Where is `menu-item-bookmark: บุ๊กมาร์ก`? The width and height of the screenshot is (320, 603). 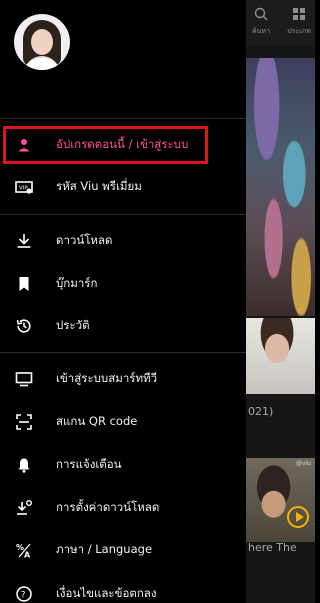 menu-item-bookmark: บุ๊กมาร์ก is located at coordinates (123, 284).